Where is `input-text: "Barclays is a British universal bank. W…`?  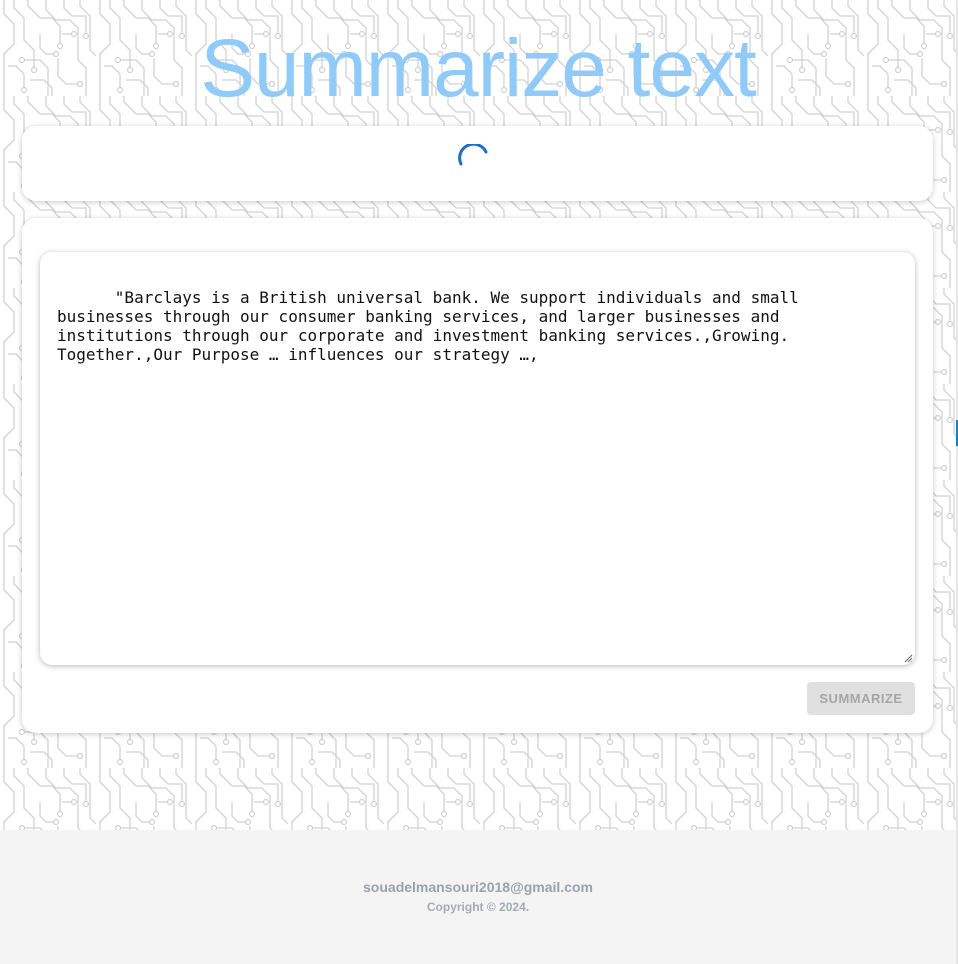
input-text: "Barclays is a British universal bank. W… is located at coordinates (433, 326).